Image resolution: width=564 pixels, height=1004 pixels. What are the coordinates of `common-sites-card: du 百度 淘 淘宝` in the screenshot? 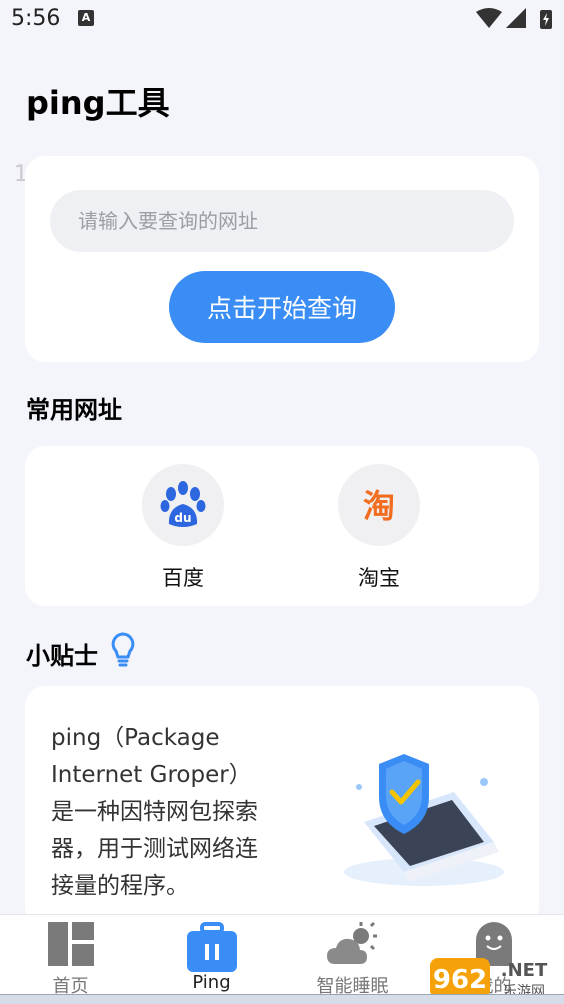 It's located at (282, 526).